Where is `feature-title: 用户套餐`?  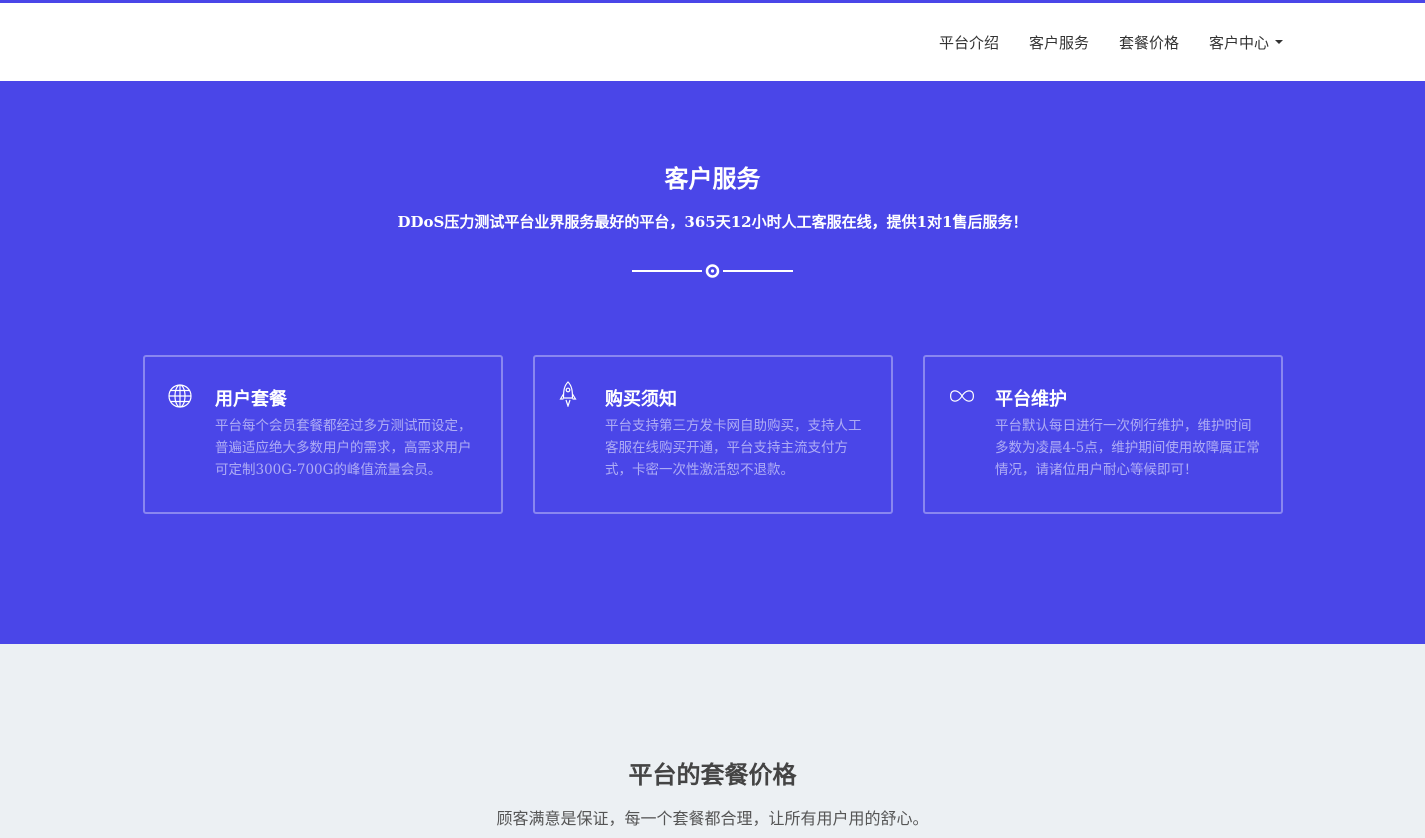
feature-title: 用户套餐 is located at coordinates (251, 399).